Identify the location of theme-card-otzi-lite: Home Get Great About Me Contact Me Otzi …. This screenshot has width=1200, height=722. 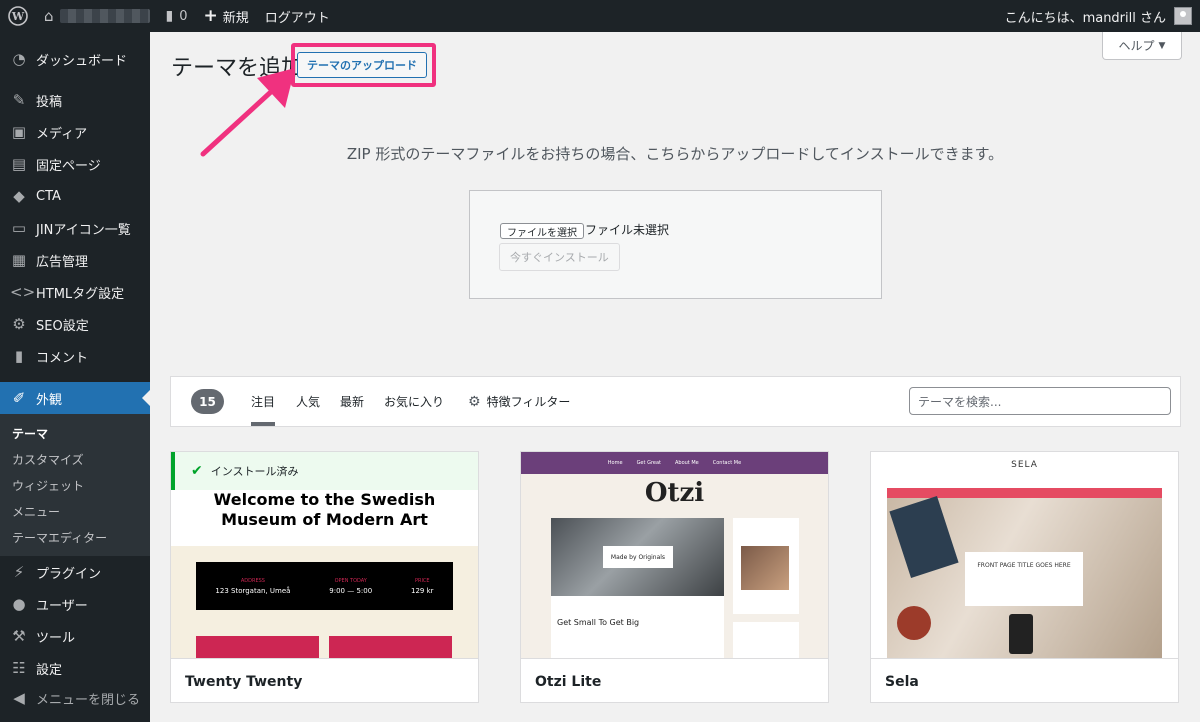
(674, 577).